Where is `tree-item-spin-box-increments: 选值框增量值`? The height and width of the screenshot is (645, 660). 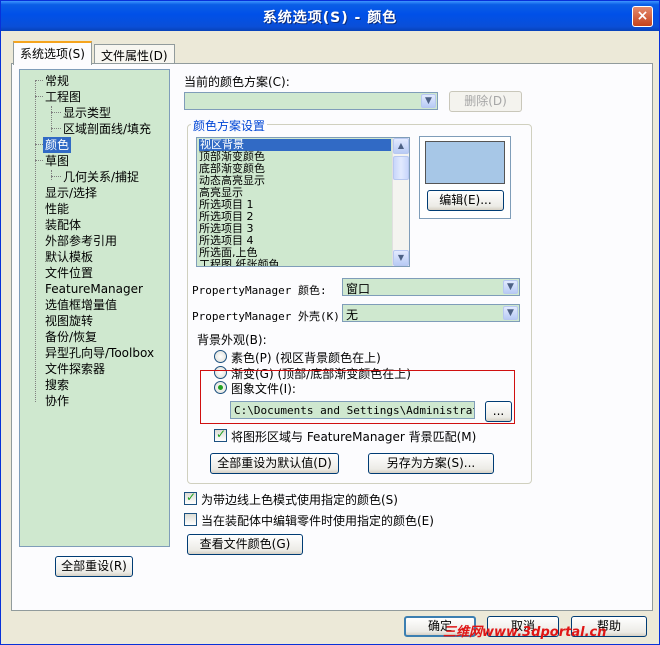
tree-item-spin-box-increments: 选值框增量值 is located at coordinates (81, 305).